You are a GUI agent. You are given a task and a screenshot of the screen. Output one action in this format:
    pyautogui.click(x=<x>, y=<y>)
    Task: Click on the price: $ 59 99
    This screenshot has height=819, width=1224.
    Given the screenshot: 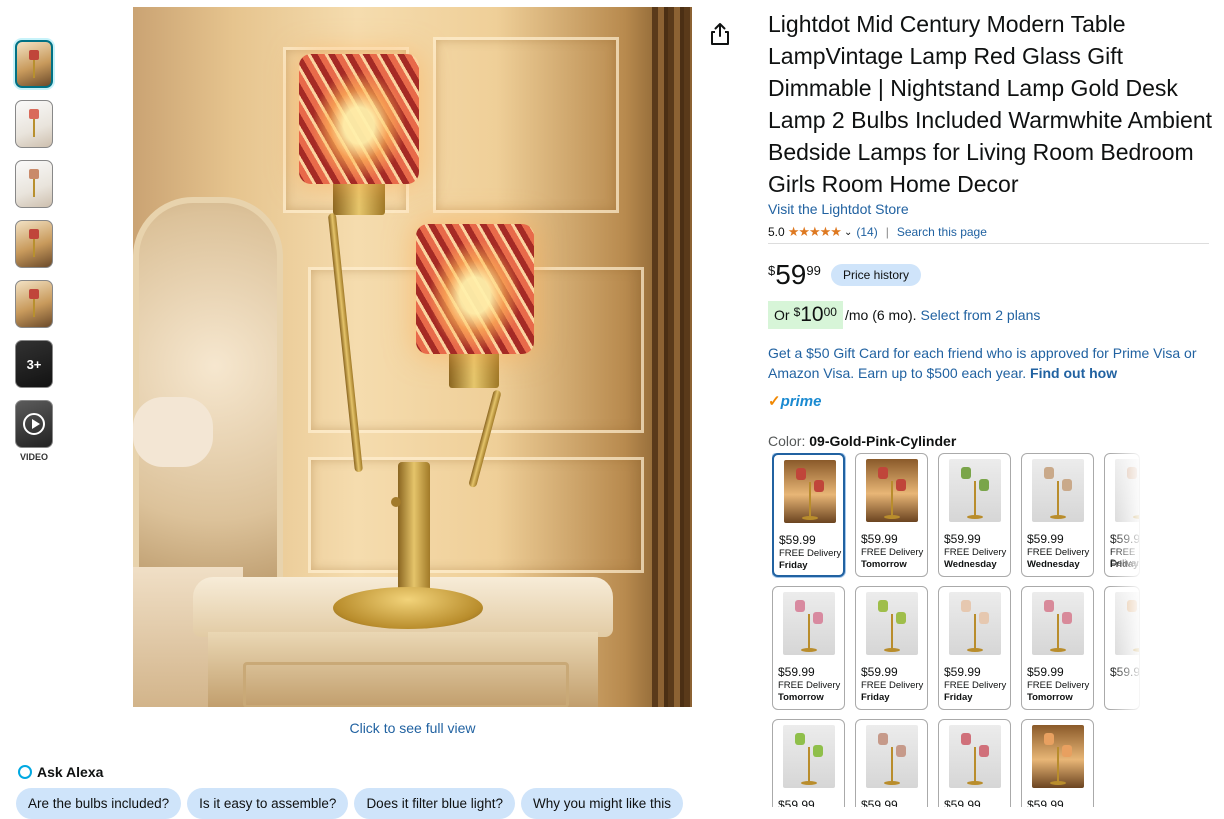 What is the action you would take?
    pyautogui.click(x=794, y=275)
    